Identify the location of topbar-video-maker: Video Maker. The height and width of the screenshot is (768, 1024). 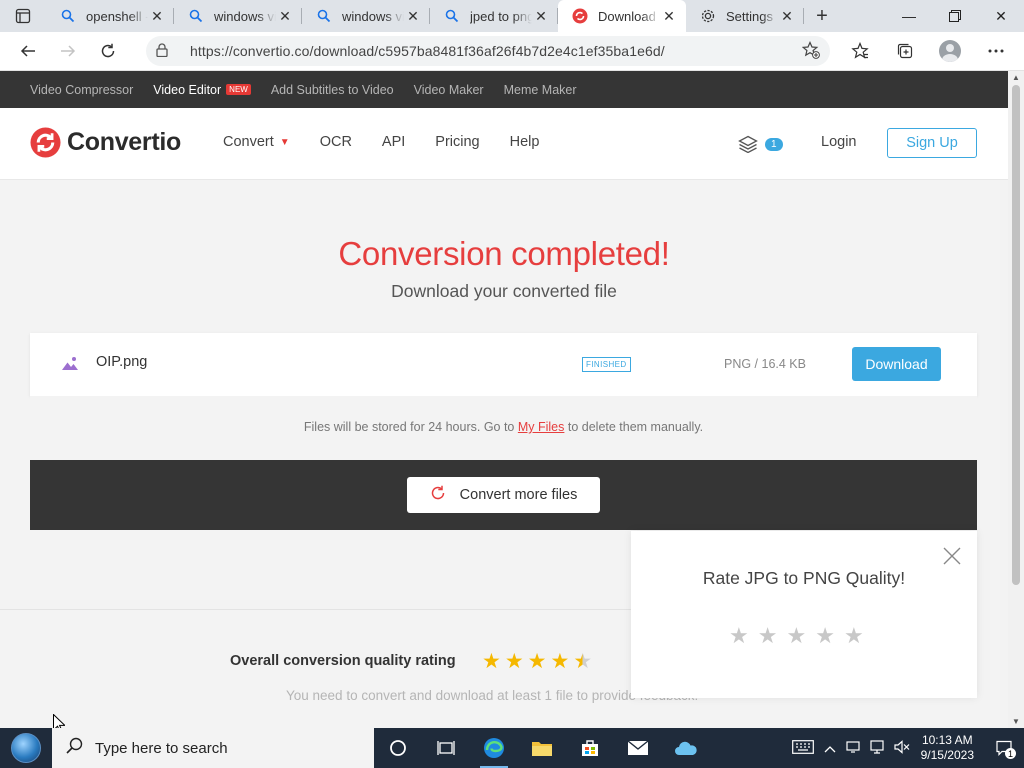
(449, 90).